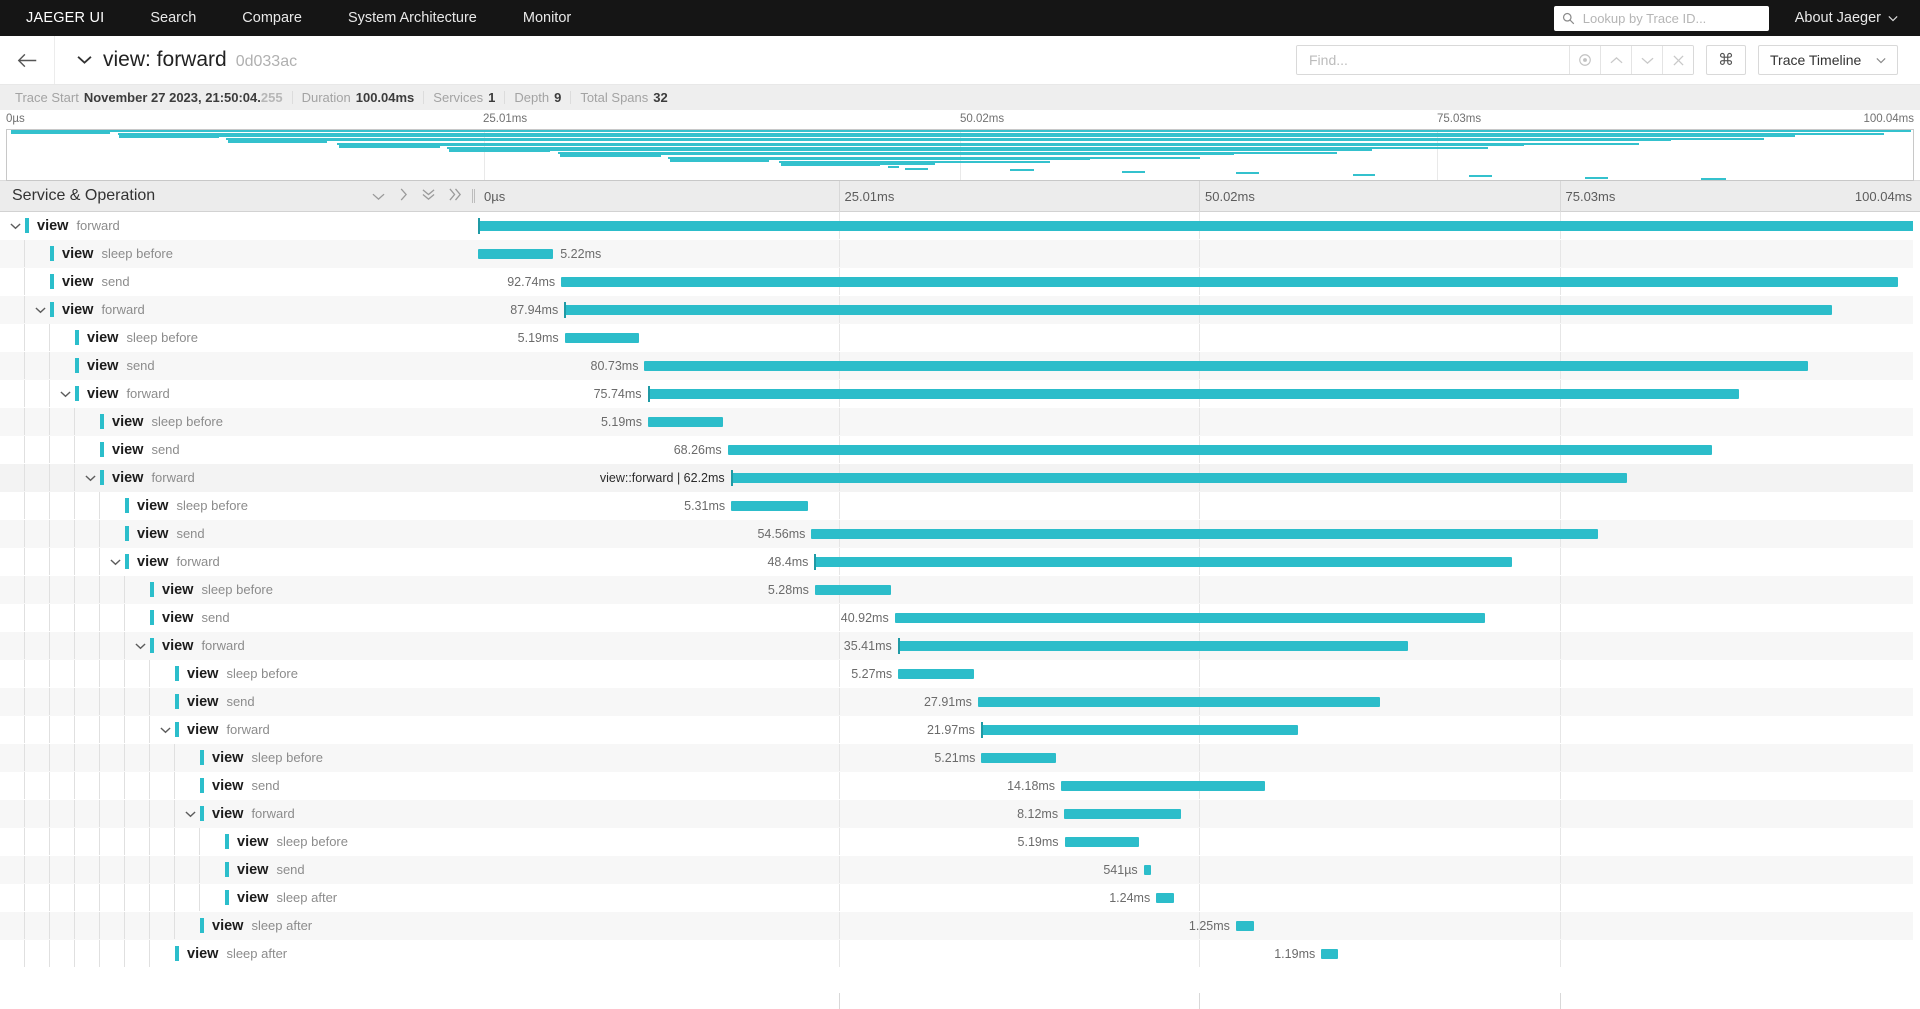 Image resolution: width=1920 pixels, height=1009 pixels. What do you see at coordinates (65, 18) in the screenshot?
I see `brand-logo: JAEGER UI` at bounding box center [65, 18].